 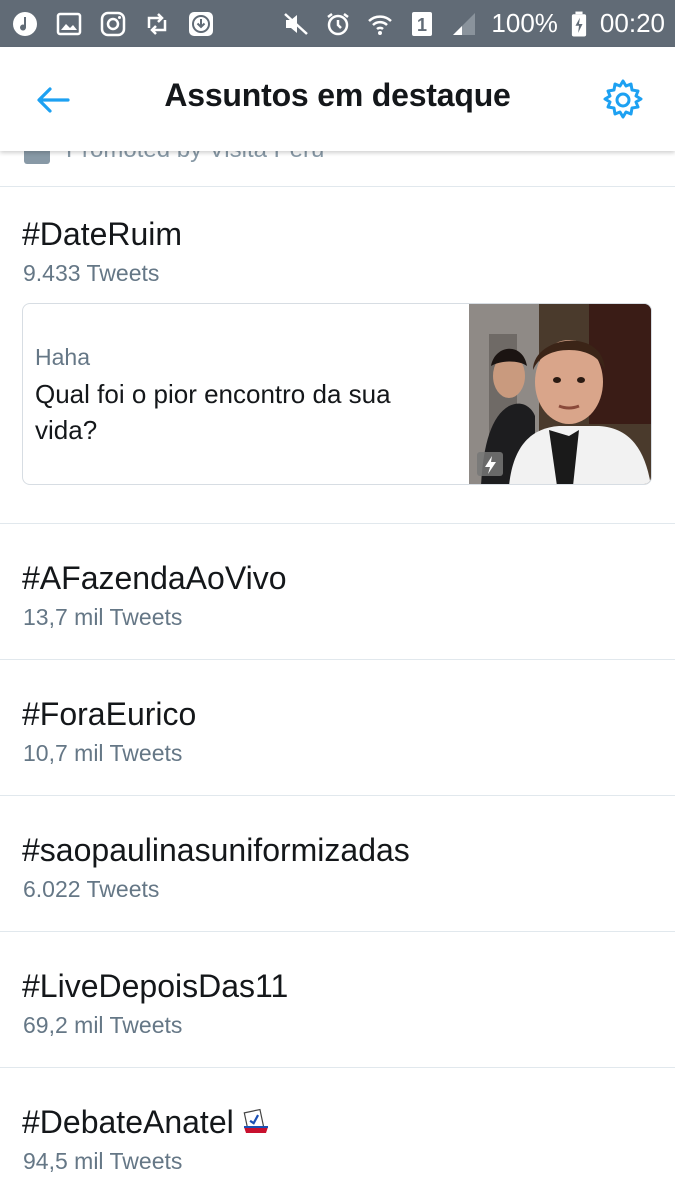 I want to click on trend-name: #DebateAnatel, so click(x=128, y=1122).